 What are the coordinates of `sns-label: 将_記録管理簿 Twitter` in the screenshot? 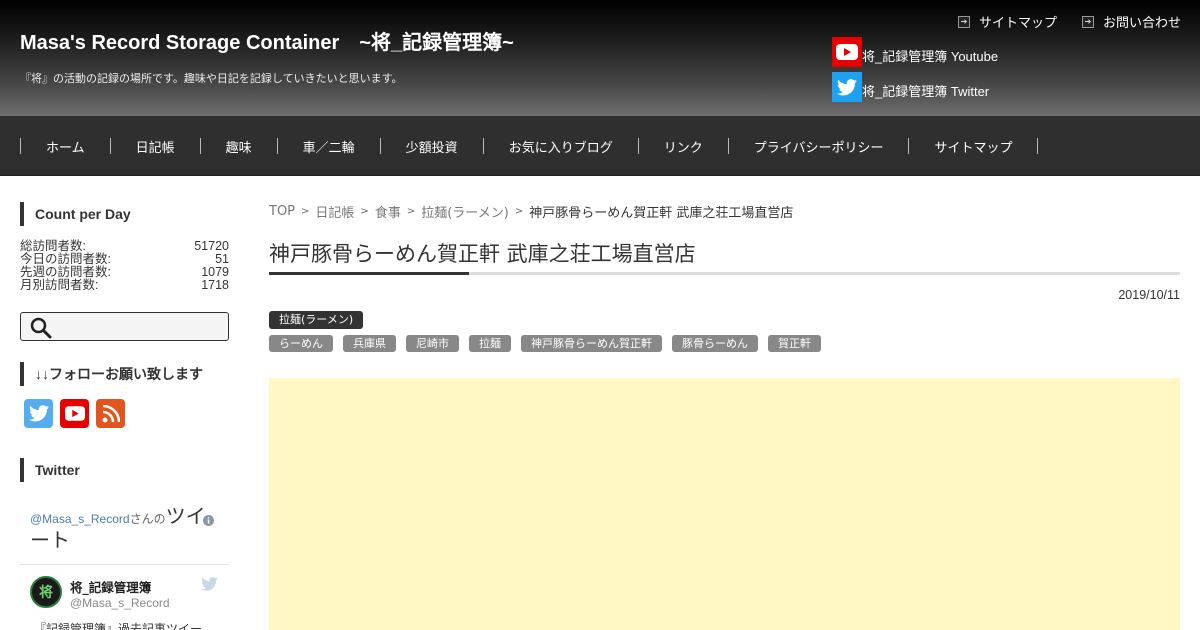 It's located at (926, 91).